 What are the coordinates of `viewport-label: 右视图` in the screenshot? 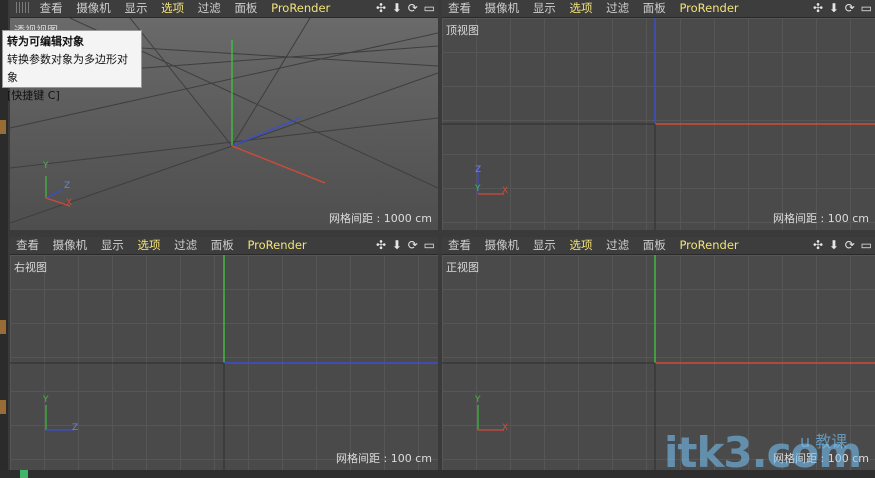 It's located at (30, 267).